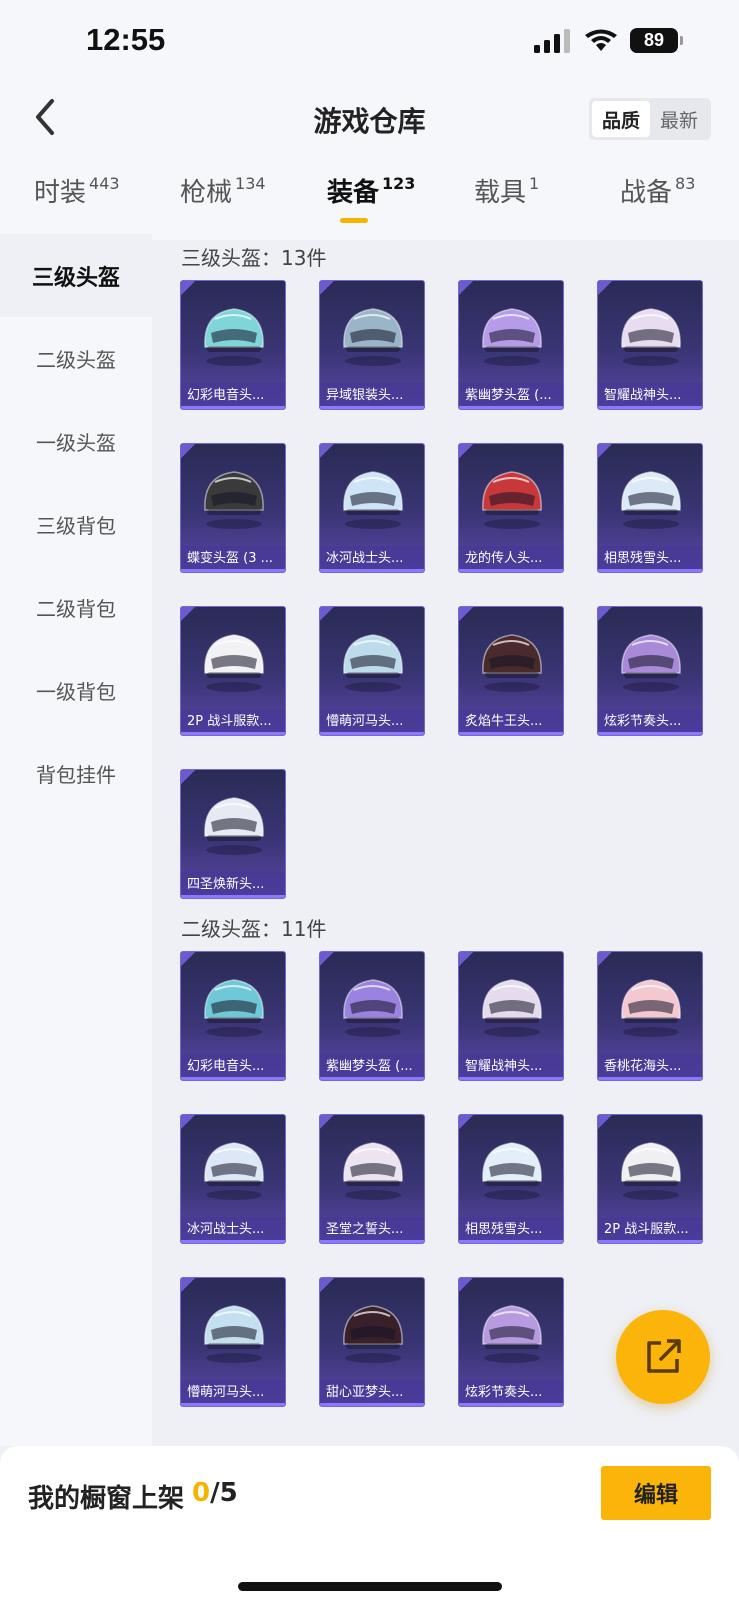  What do you see at coordinates (104, 183) in the screenshot?
I see `tab-count: 443` at bounding box center [104, 183].